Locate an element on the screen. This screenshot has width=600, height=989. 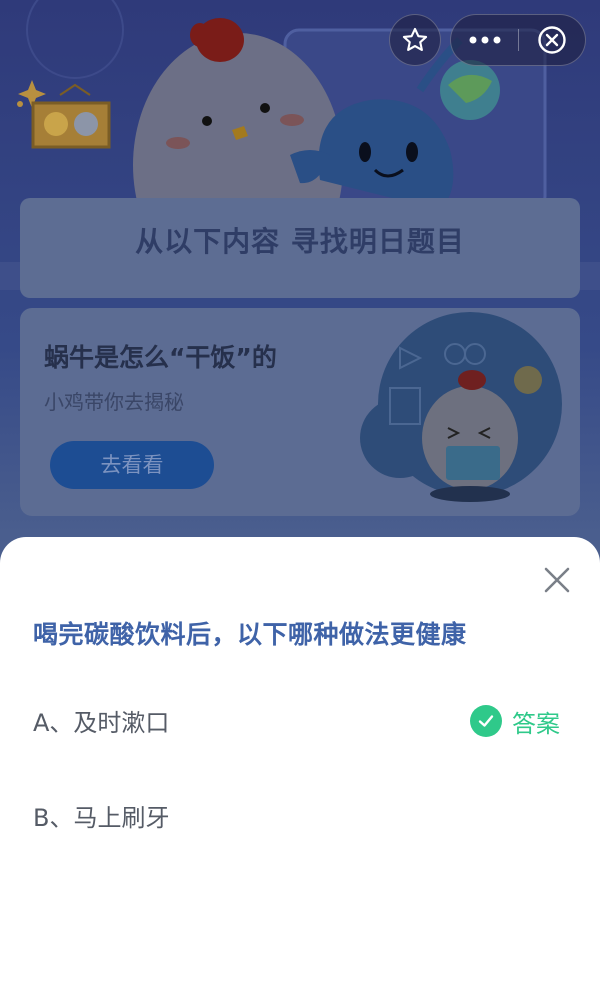
favorite-button is located at coordinates (415, 40).